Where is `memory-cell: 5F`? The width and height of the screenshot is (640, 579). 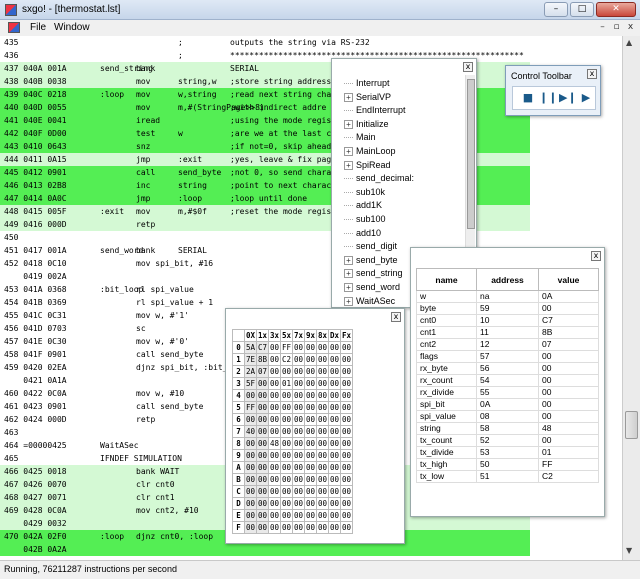 memory-cell: 5F is located at coordinates (250, 383).